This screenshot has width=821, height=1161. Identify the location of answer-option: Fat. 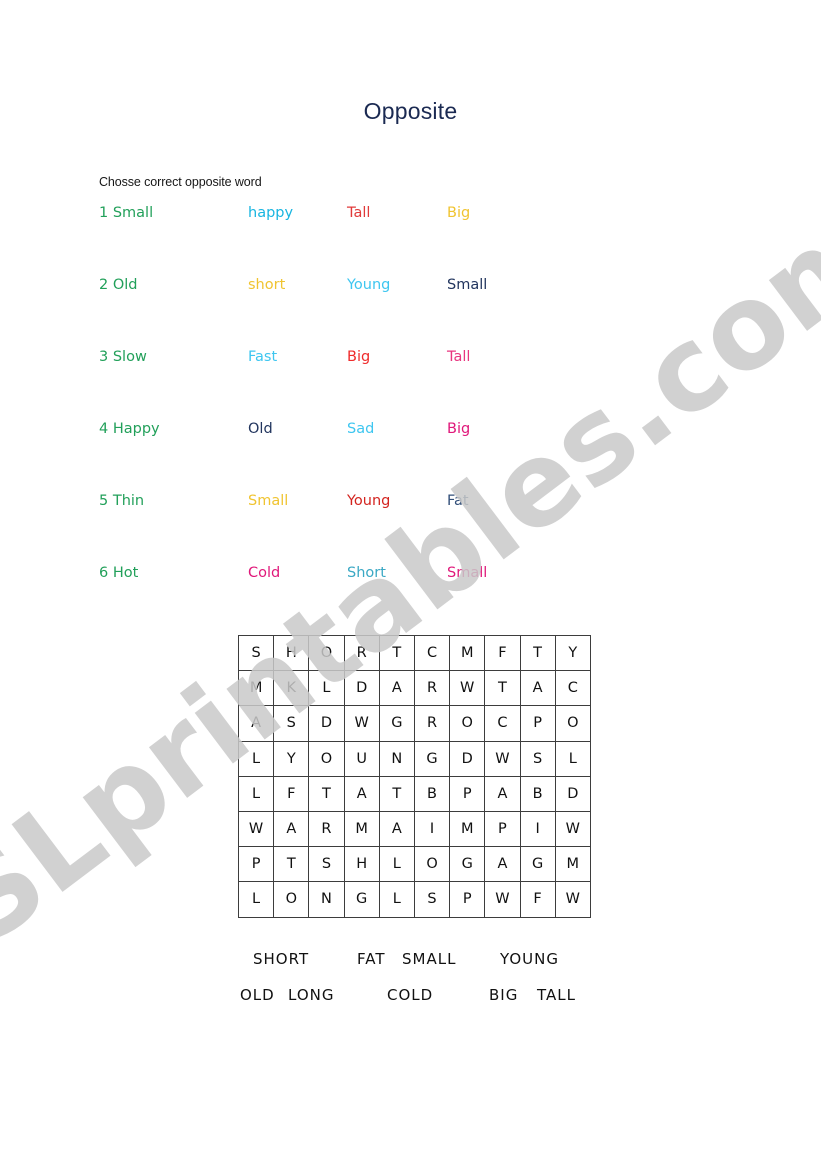
(458, 501).